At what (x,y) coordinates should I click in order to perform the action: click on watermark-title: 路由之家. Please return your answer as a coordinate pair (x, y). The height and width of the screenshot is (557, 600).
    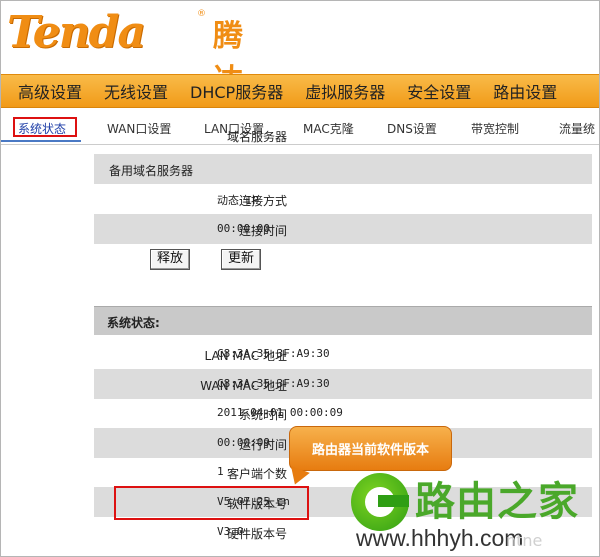
    Looking at the image, I should click on (497, 502).